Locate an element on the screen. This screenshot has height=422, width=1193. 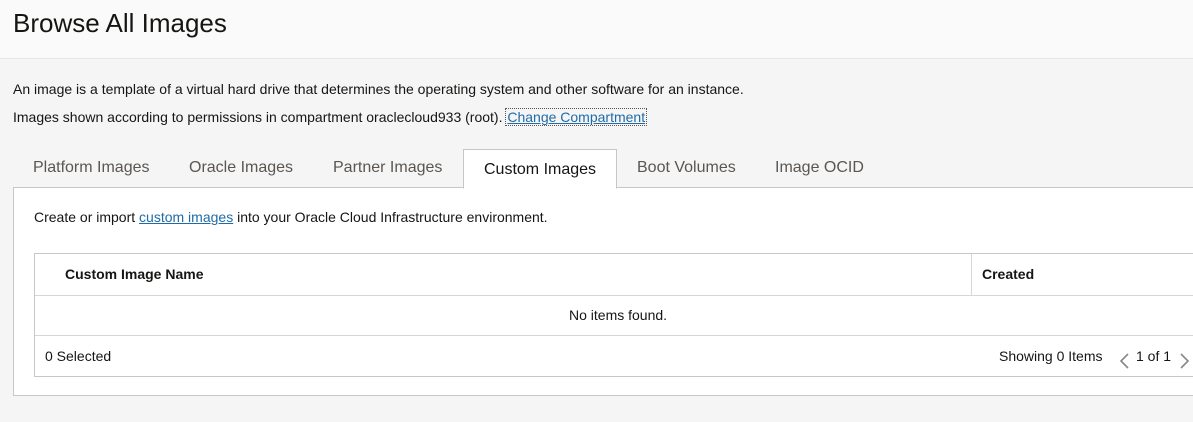
chevron-right-icon is located at coordinates (1184, 357).